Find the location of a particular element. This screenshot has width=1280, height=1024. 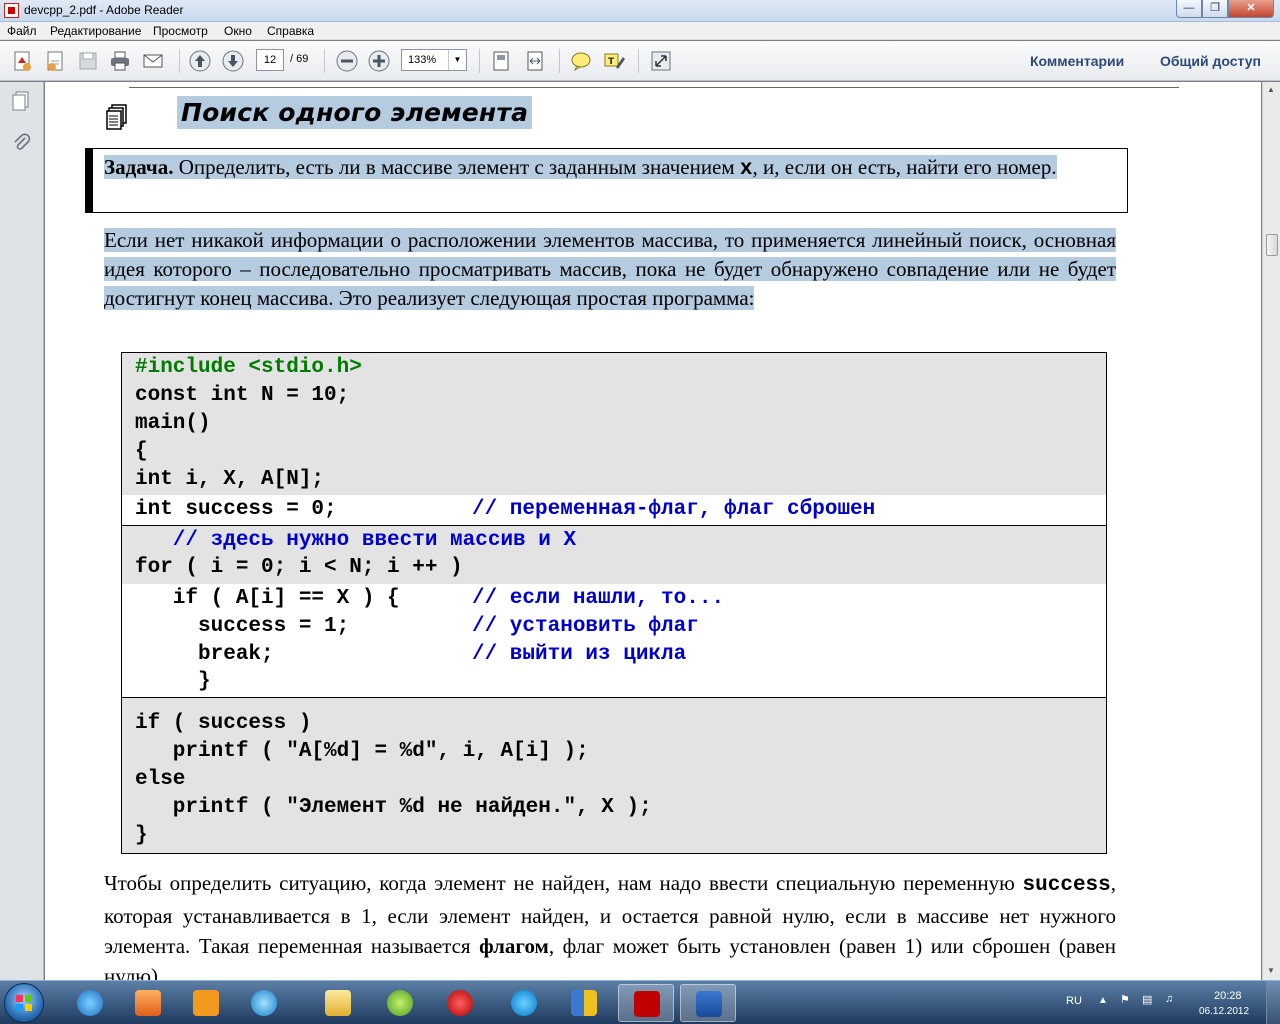

code-line: for ( i = 0; i < N; i ++ ) is located at coordinates (299, 567).